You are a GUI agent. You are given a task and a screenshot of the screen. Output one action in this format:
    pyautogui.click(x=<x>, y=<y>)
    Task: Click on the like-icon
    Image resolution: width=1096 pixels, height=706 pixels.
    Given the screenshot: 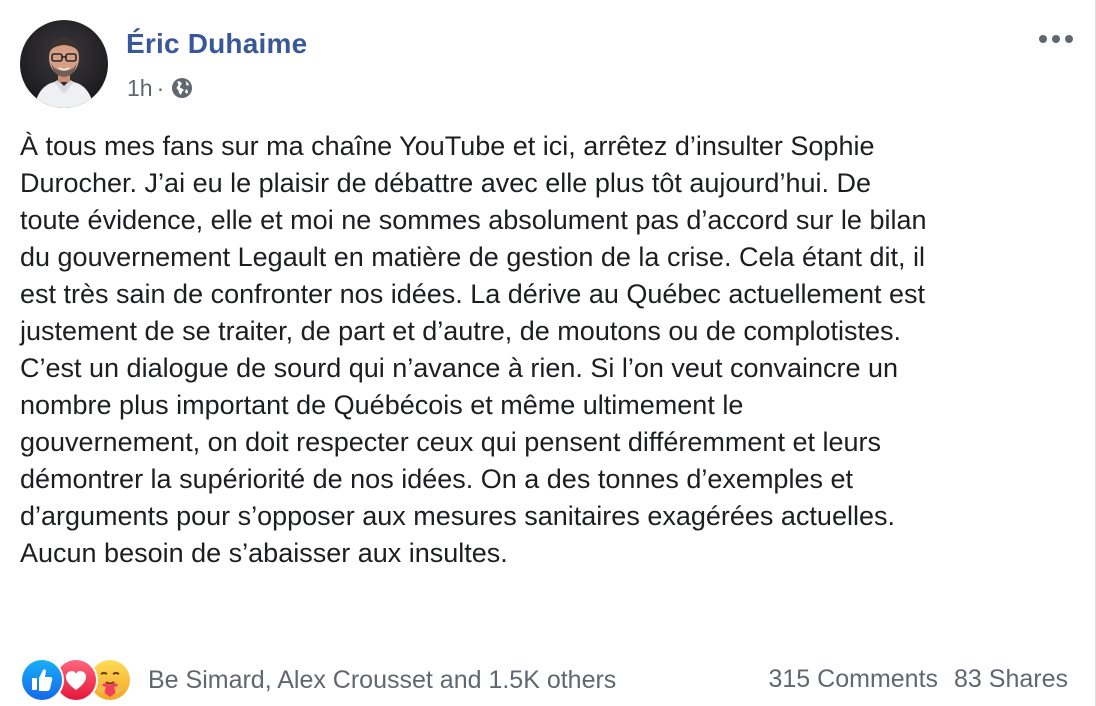 What is the action you would take?
    pyautogui.click(x=42, y=680)
    